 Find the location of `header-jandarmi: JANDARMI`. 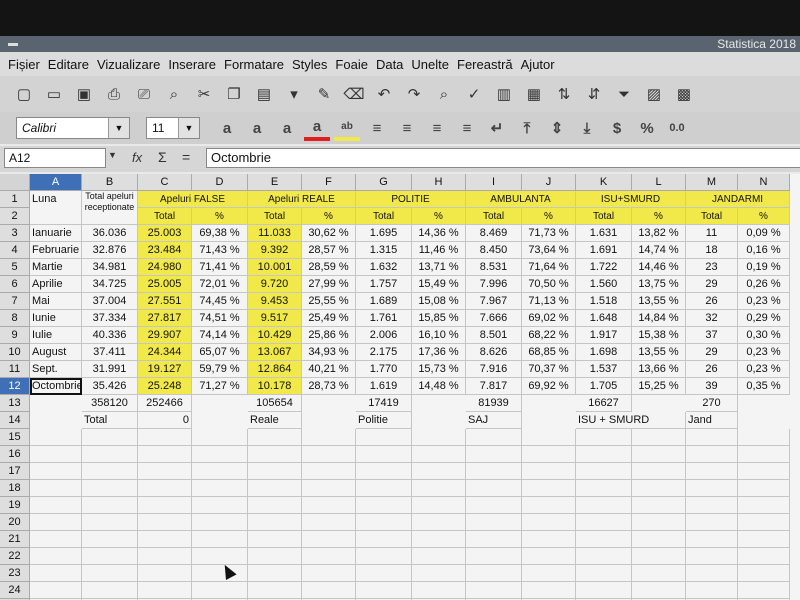

header-jandarmi: JANDARMI is located at coordinates (738, 199).